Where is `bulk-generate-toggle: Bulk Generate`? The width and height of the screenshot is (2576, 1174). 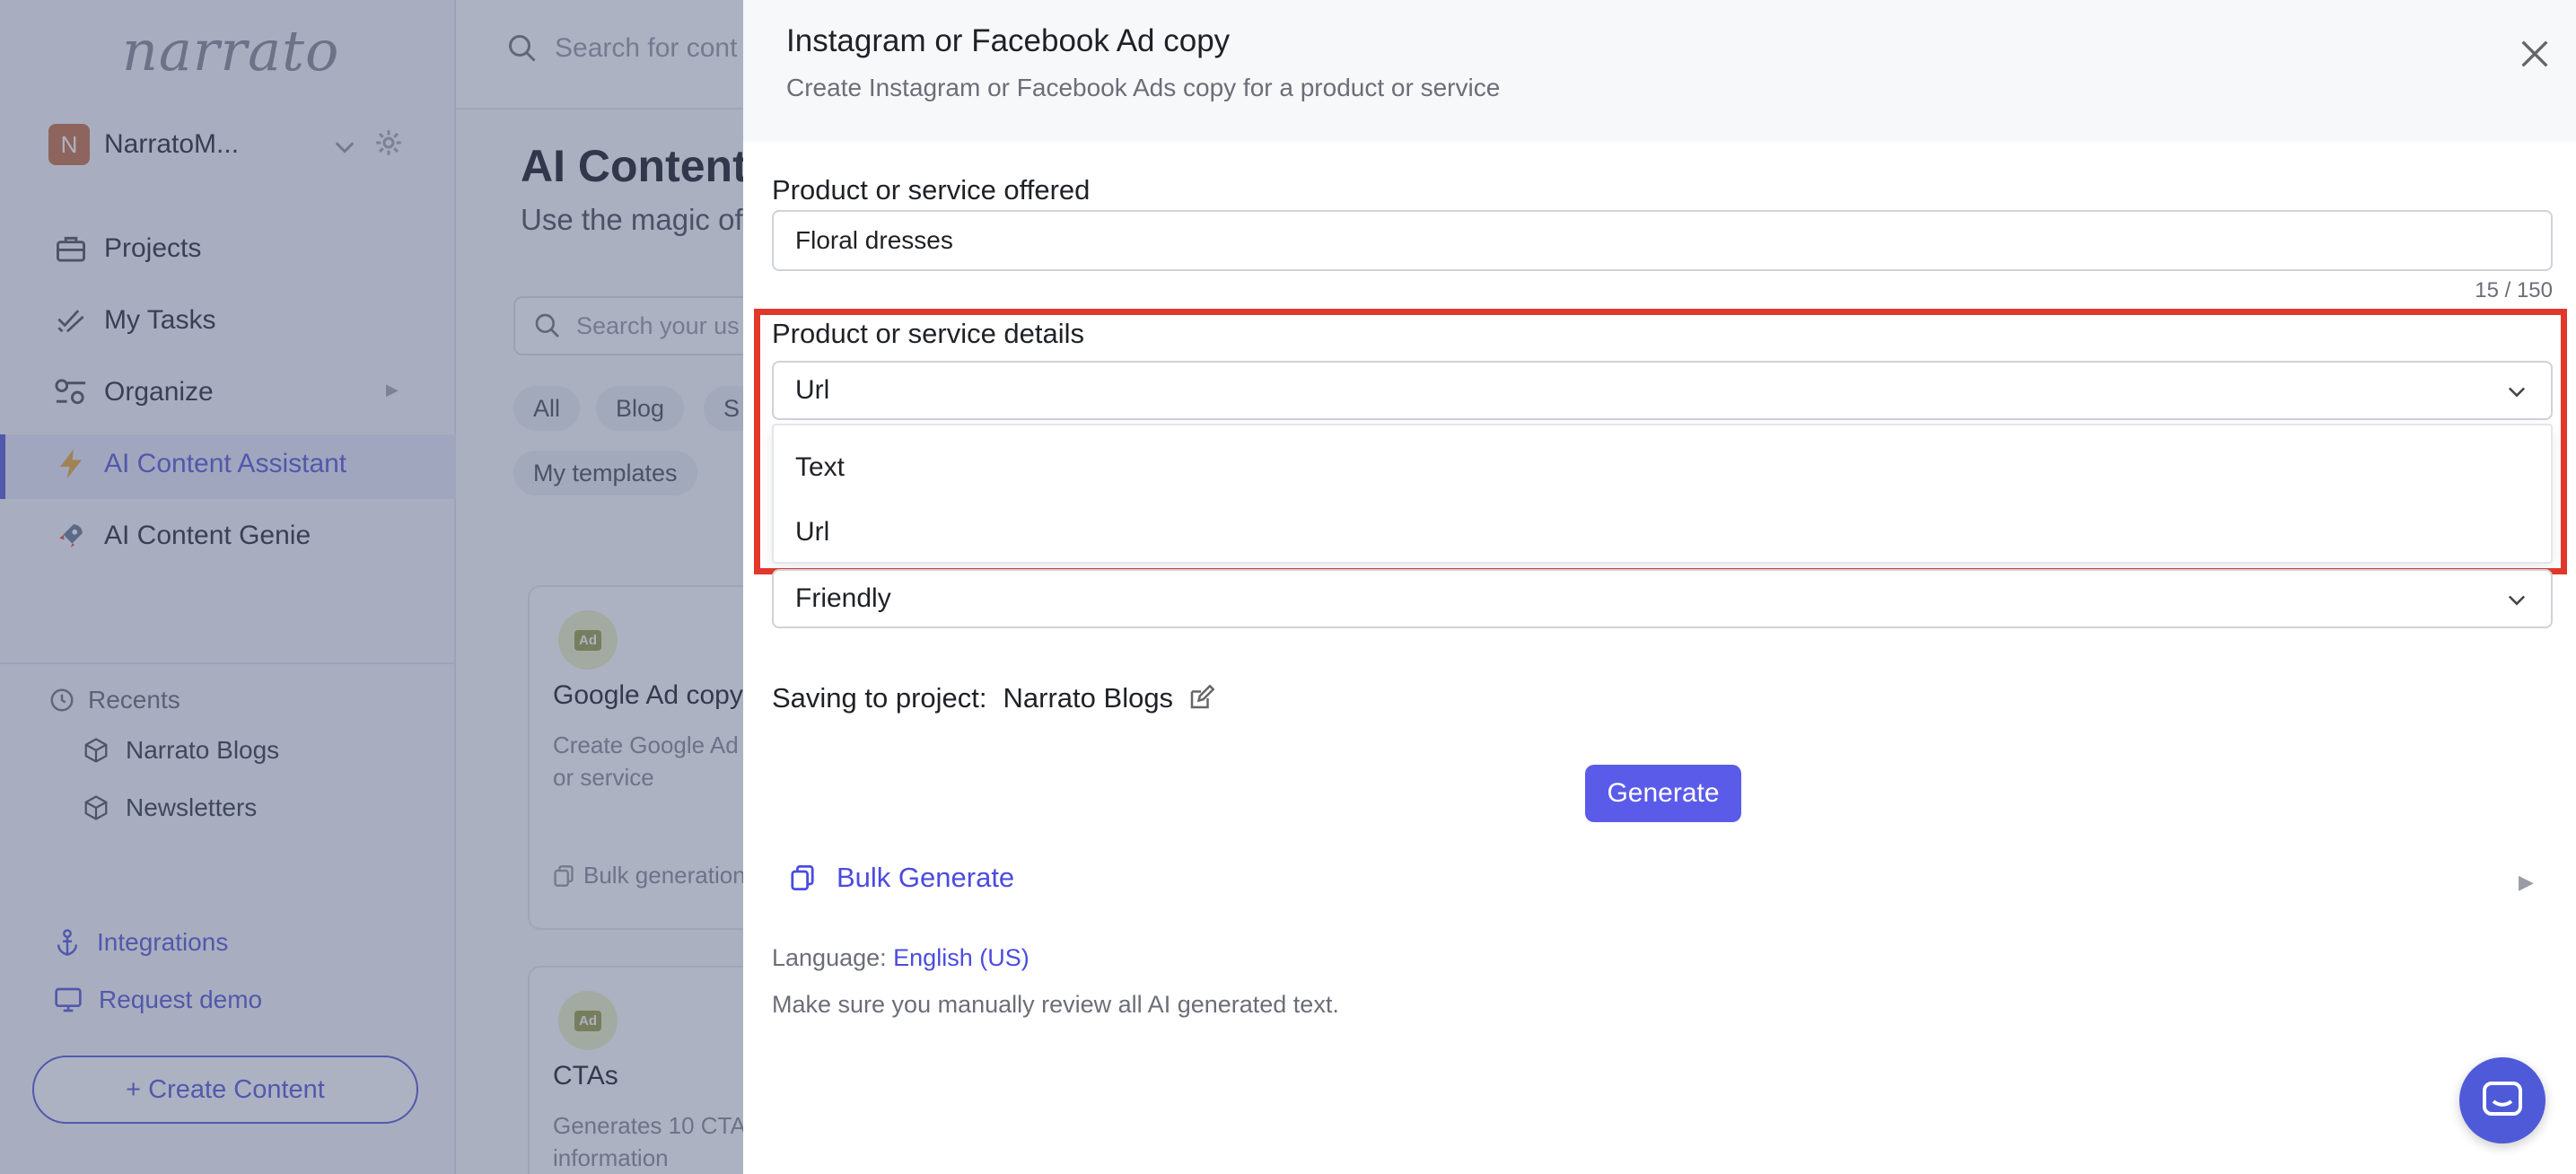
bulk-generate-toggle: Bulk Generate is located at coordinates (902, 878).